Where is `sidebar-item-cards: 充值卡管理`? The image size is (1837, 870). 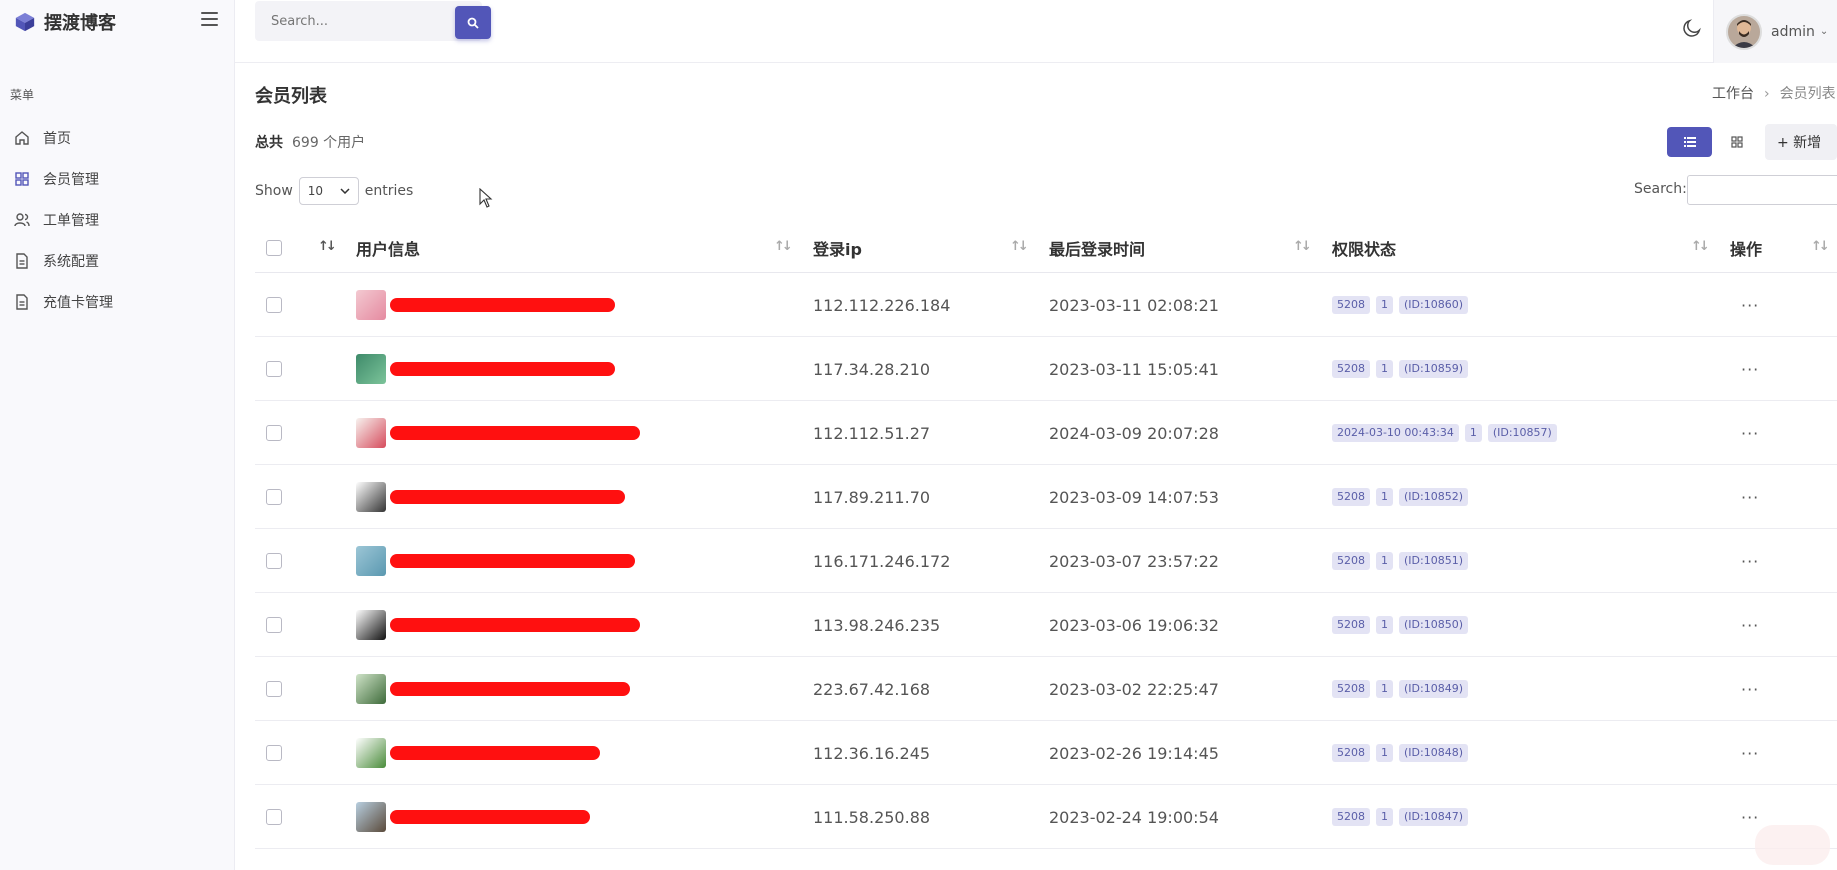 sidebar-item-cards: 充值卡管理 is located at coordinates (117, 301).